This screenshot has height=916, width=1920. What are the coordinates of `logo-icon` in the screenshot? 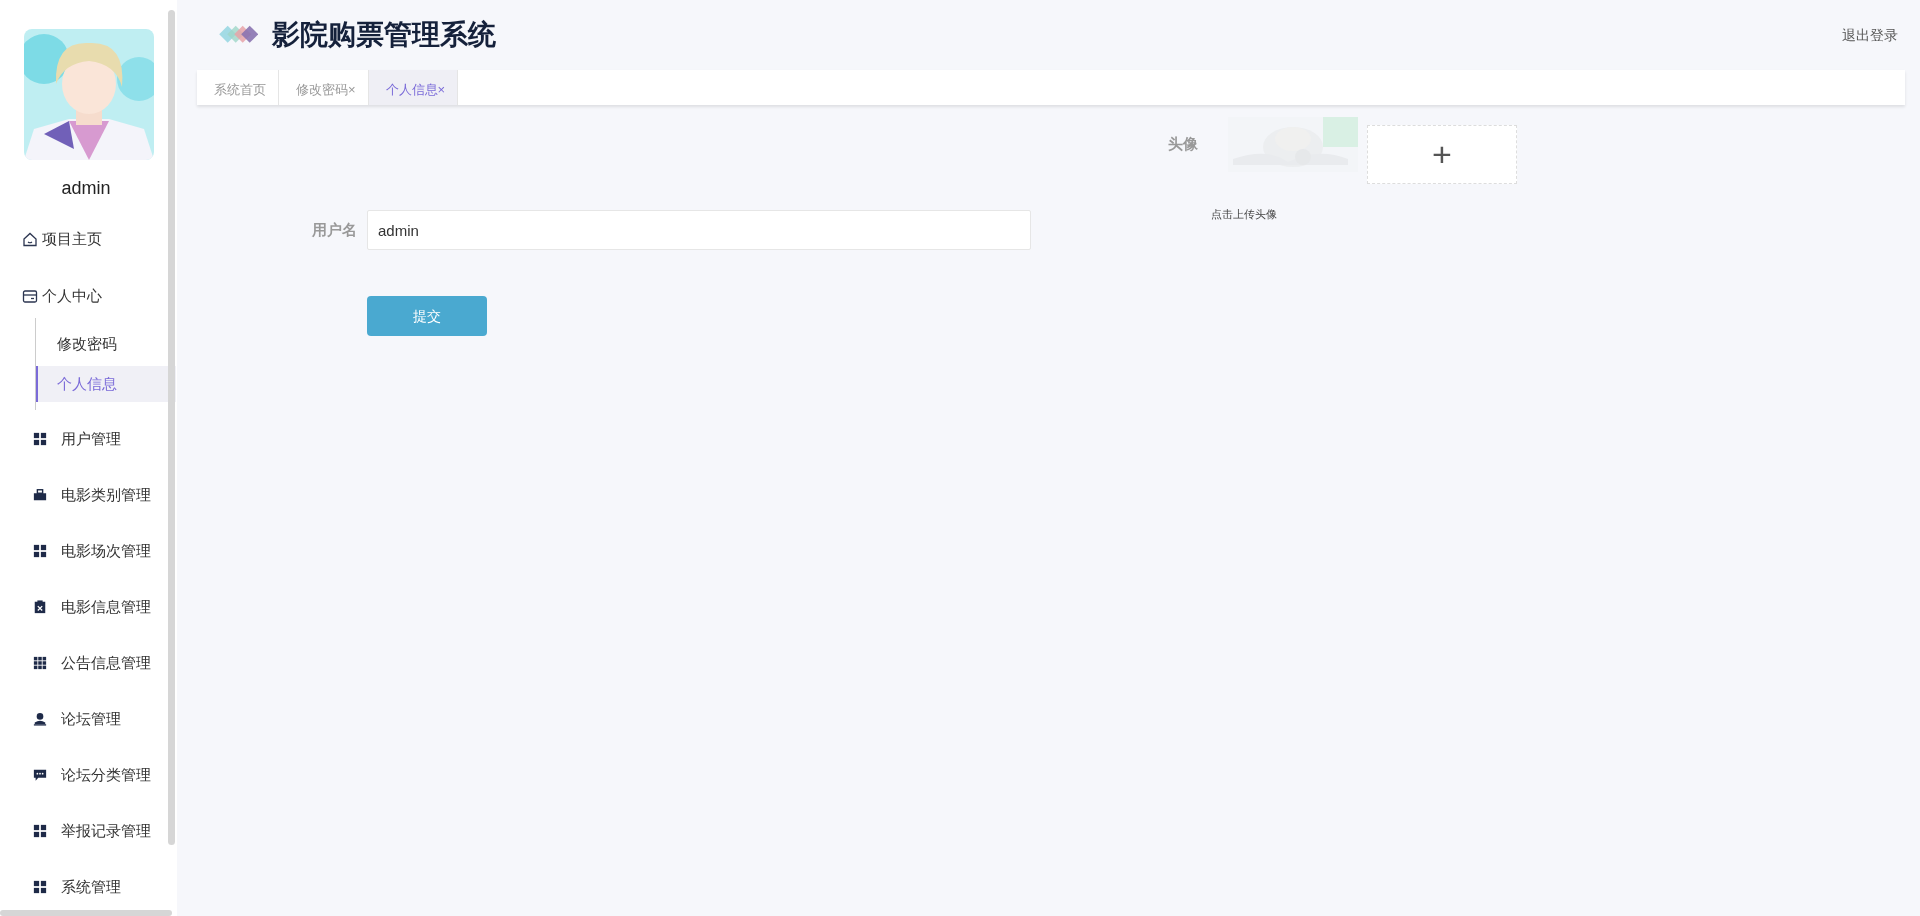 It's located at (238, 35).